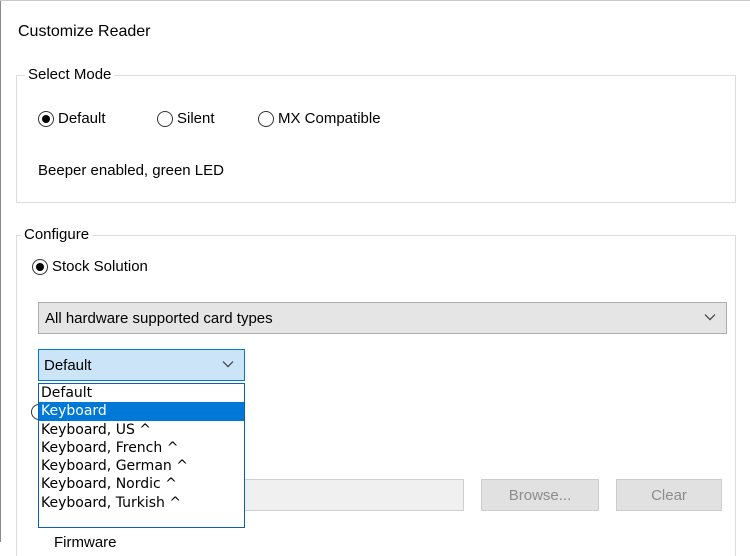 This screenshot has width=750, height=556. I want to click on window-title: Customize Reader, so click(84, 31).